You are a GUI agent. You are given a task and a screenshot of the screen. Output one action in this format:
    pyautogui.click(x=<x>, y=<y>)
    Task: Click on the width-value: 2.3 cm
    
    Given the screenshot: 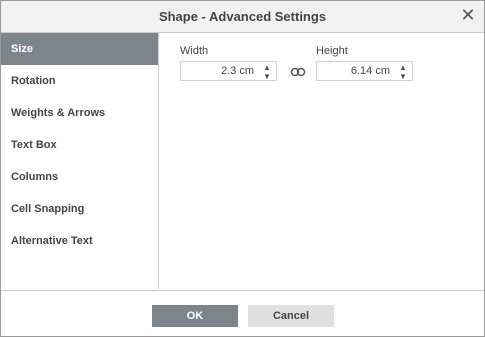 What is the action you would take?
    pyautogui.click(x=237, y=71)
    